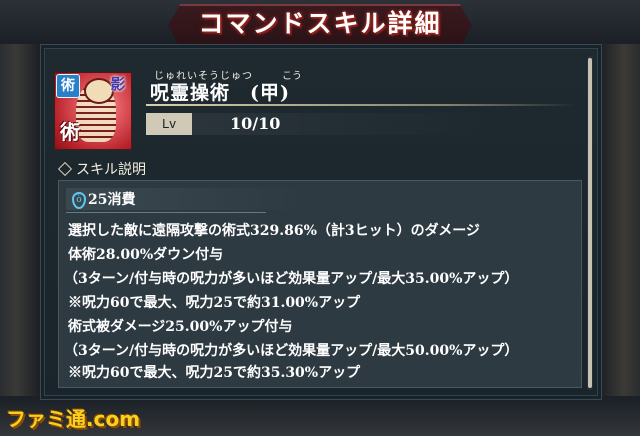 The image size is (640, 436). Describe the element at coordinates (169, 124) in the screenshot. I see `level-label: Lv` at that location.